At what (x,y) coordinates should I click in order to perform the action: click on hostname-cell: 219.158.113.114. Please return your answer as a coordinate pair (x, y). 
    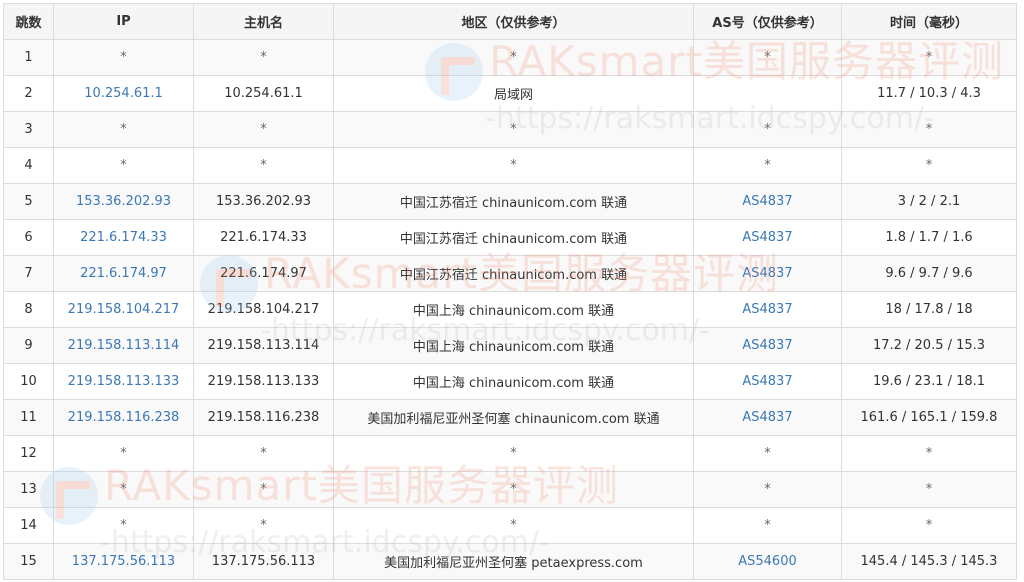
    Looking at the image, I should click on (263, 345).